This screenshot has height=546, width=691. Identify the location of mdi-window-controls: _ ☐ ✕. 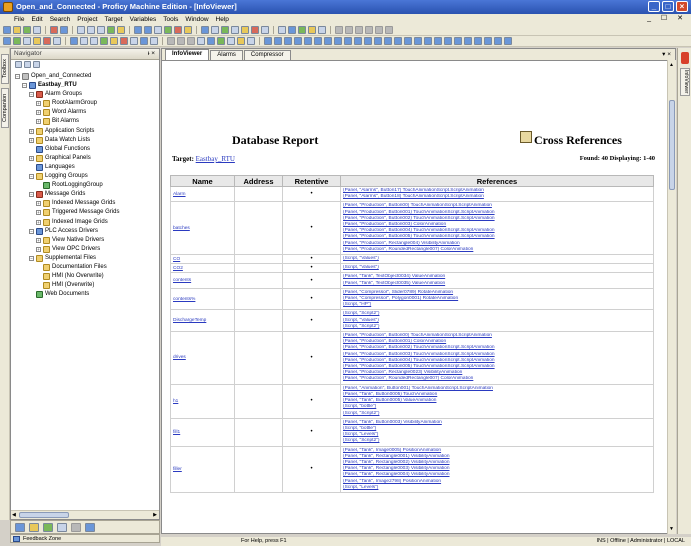
(667, 18).